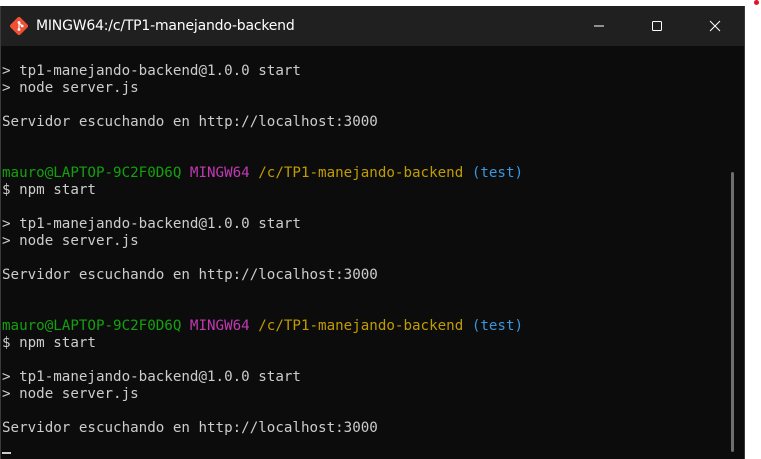 The height and width of the screenshot is (459, 761). What do you see at coordinates (372, 26) in the screenshot?
I see `title-bar: MINGW64:/c/TP1-manejando-backend` at bounding box center [372, 26].